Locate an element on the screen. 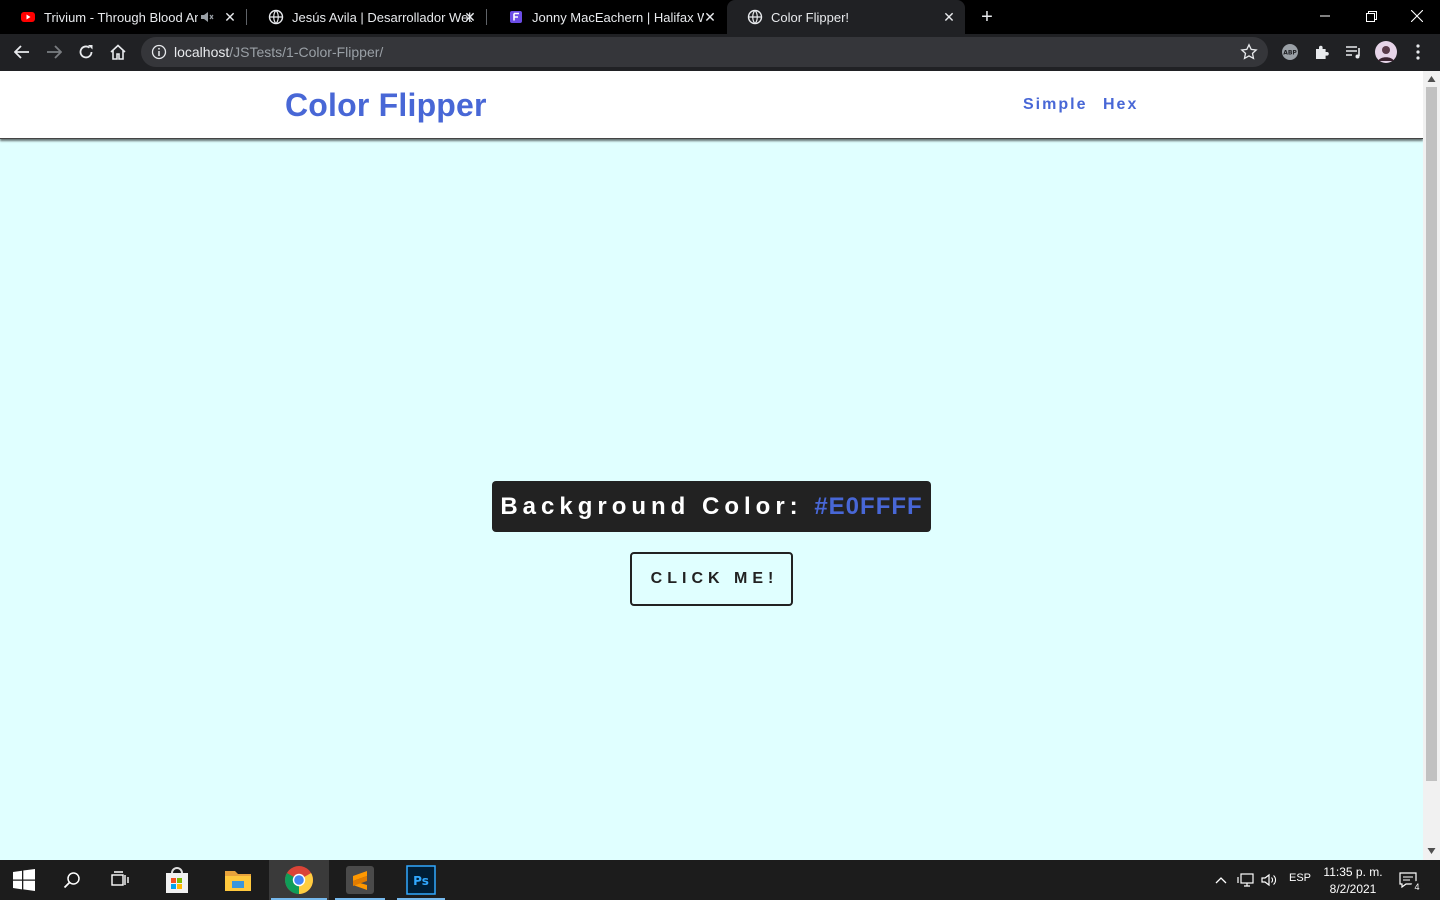 The height and width of the screenshot is (900, 1440). file-explorer-icon is located at coordinates (238, 880).